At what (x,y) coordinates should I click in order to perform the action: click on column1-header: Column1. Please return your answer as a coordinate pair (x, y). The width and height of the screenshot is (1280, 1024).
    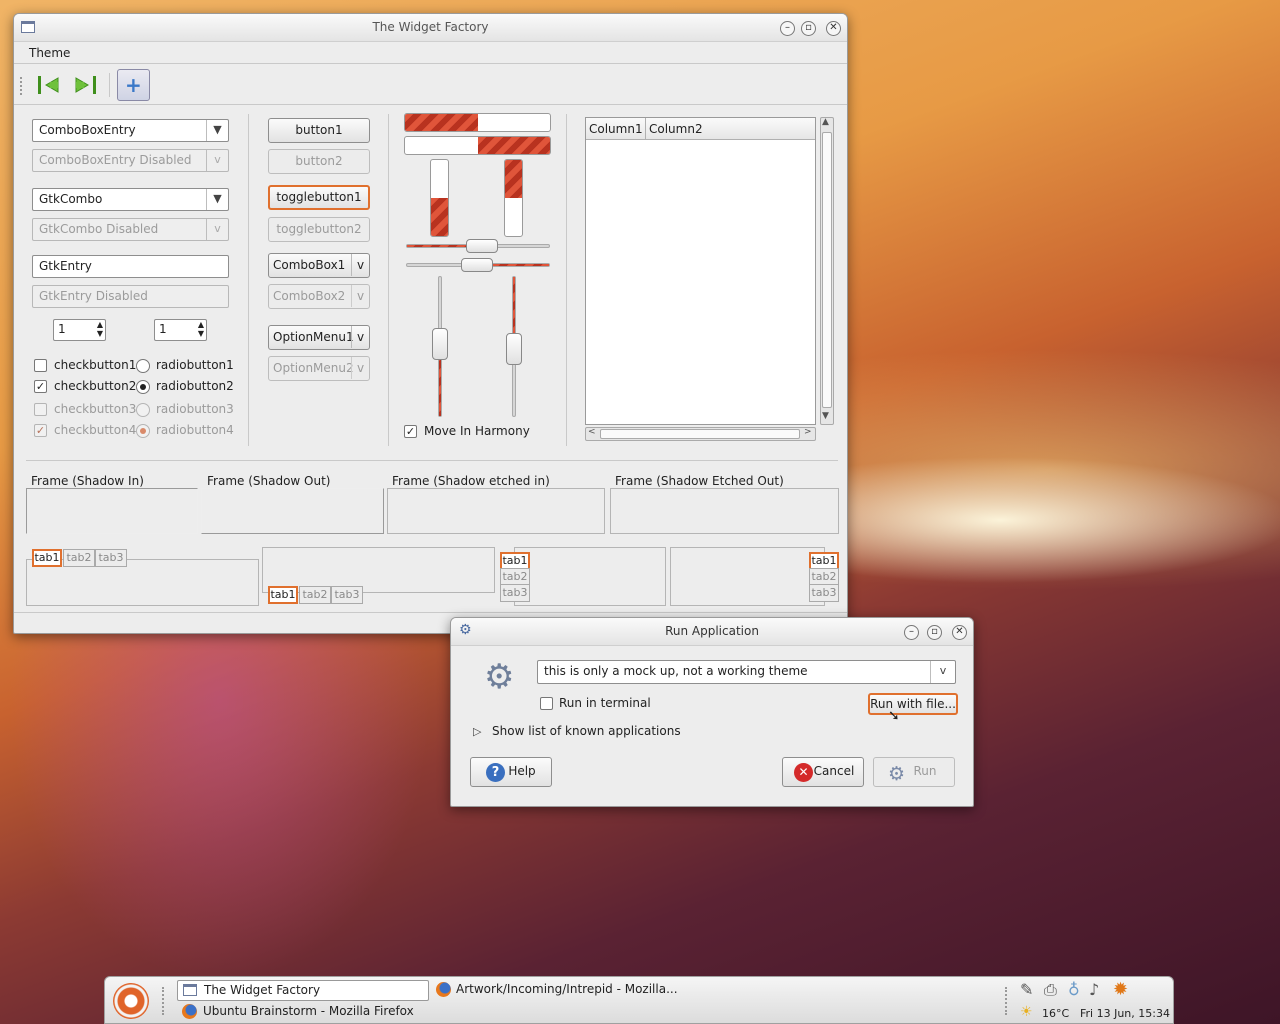
    Looking at the image, I should click on (616, 129).